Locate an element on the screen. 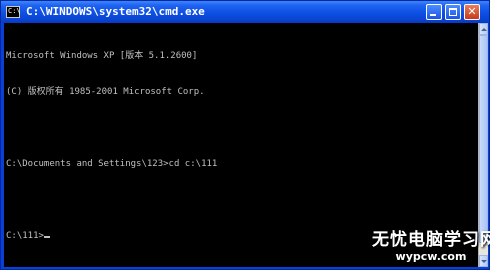 The height and width of the screenshot is (270, 490). watermark-site-name: 无忧电脑学习网 is located at coordinates (431, 240).